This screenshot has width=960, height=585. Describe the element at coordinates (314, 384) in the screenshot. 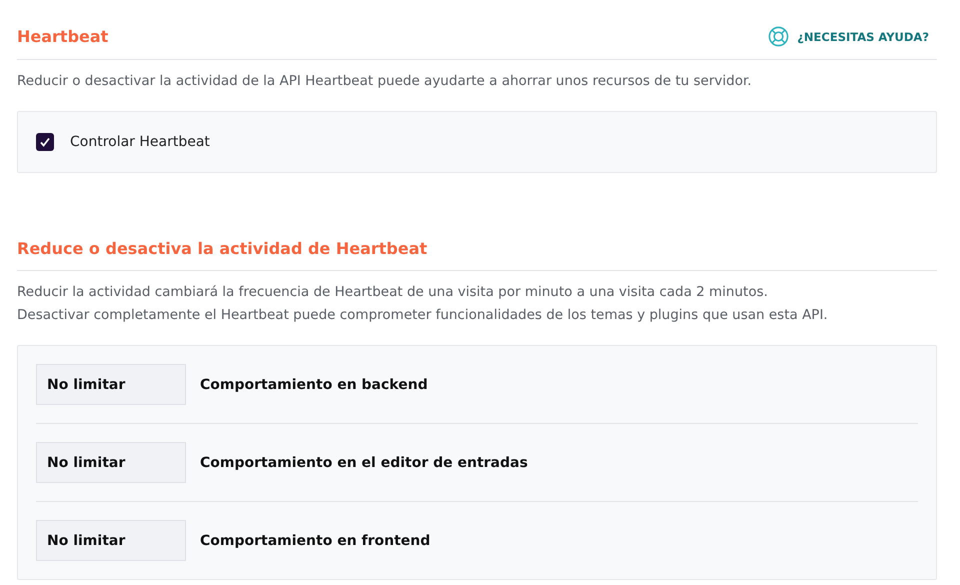

I see `option-label: Comportamiento en backend` at that location.